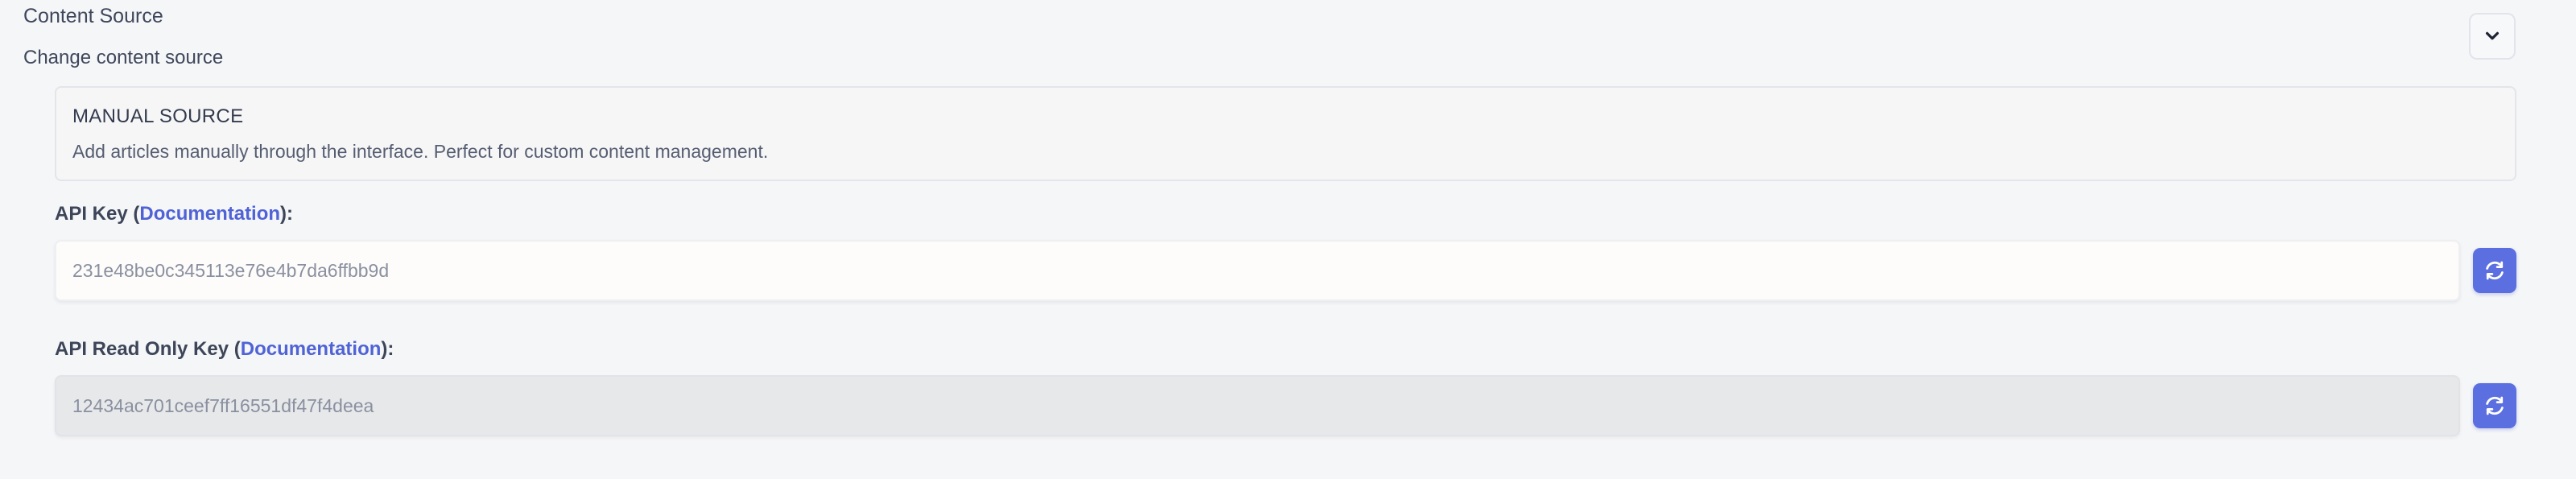 The height and width of the screenshot is (479, 2576). What do you see at coordinates (1257, 270) in the screenshot?
I see `api-key-field: 231e48be0c345113e76e4b7da6ffbb9d` at bounding box center [1257, 270].